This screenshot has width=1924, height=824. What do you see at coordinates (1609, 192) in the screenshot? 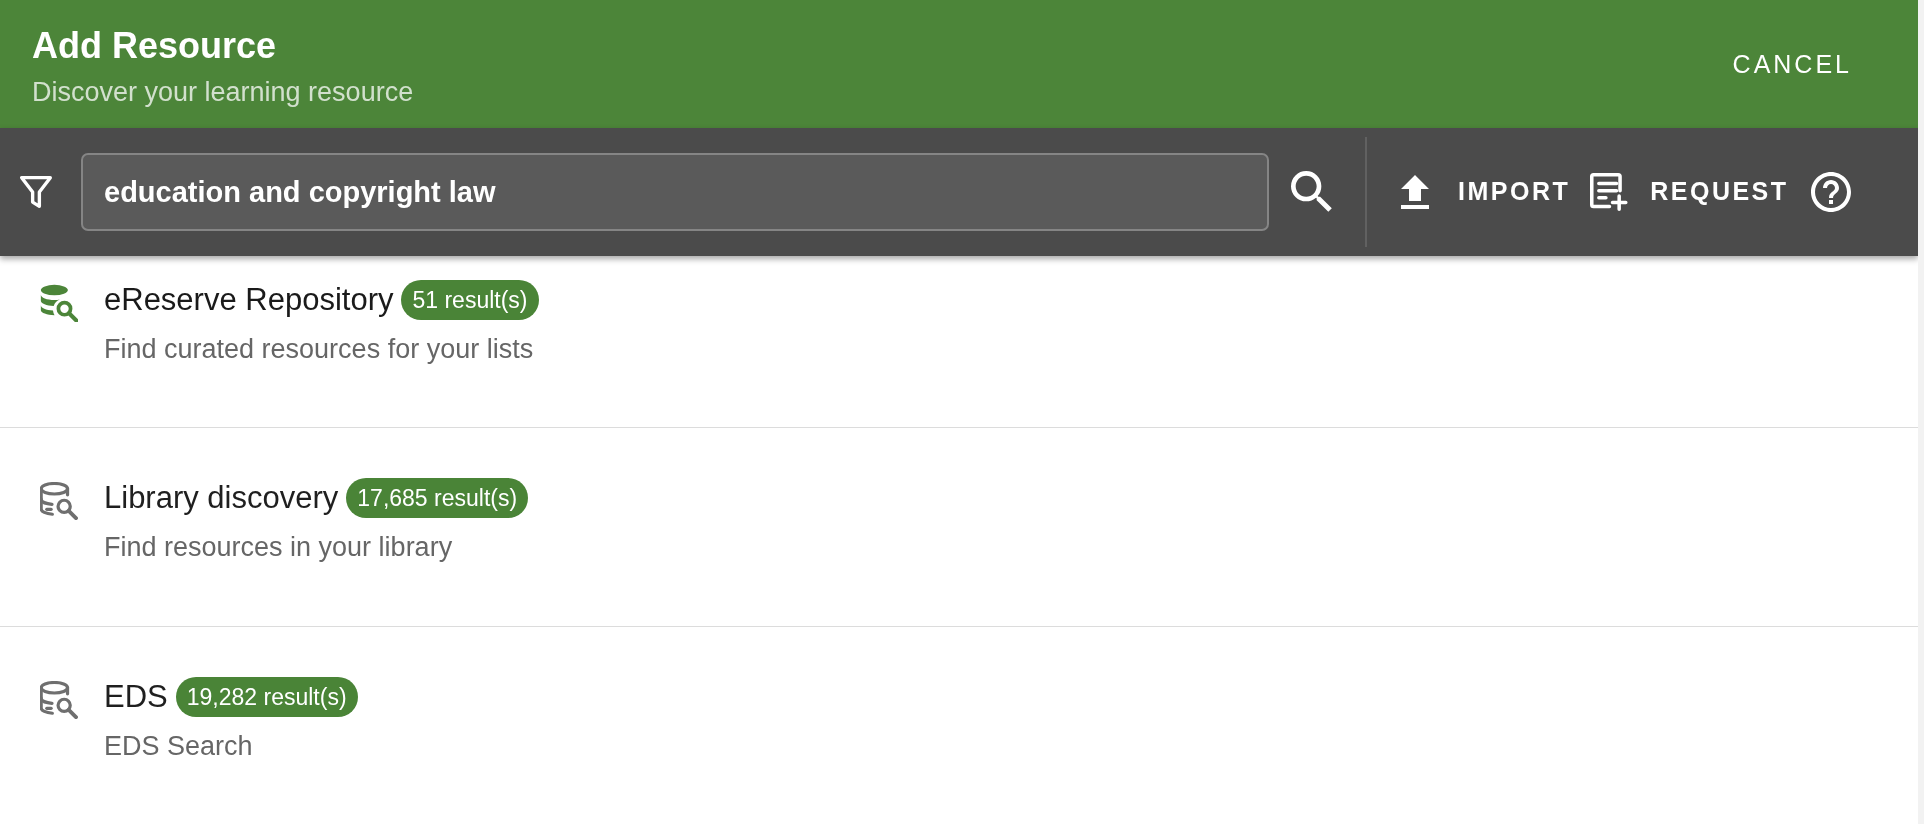
I see `request-icon` at bounding box center [1609, 192].